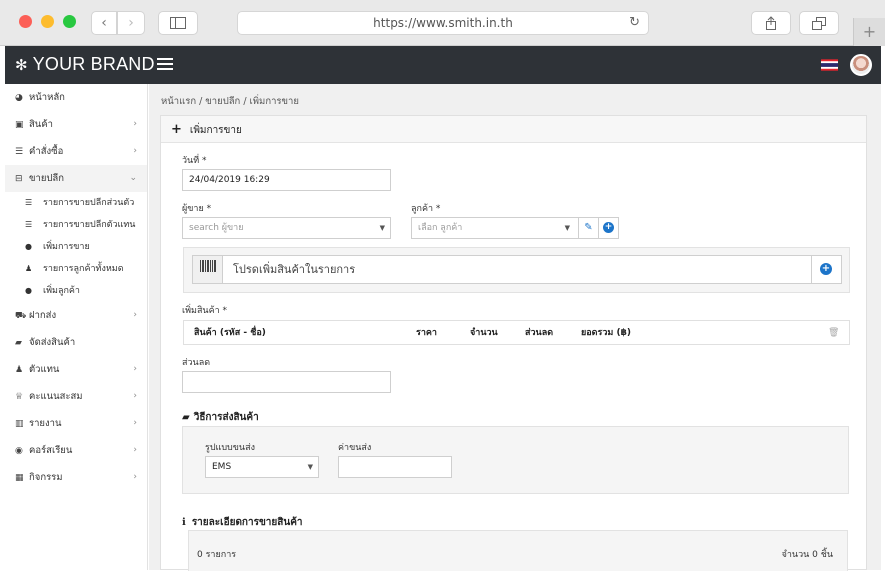  What do you see at coordinates (819, 23) in the screenshot?
I see `tabs-button` at bounding box center [819, 23].